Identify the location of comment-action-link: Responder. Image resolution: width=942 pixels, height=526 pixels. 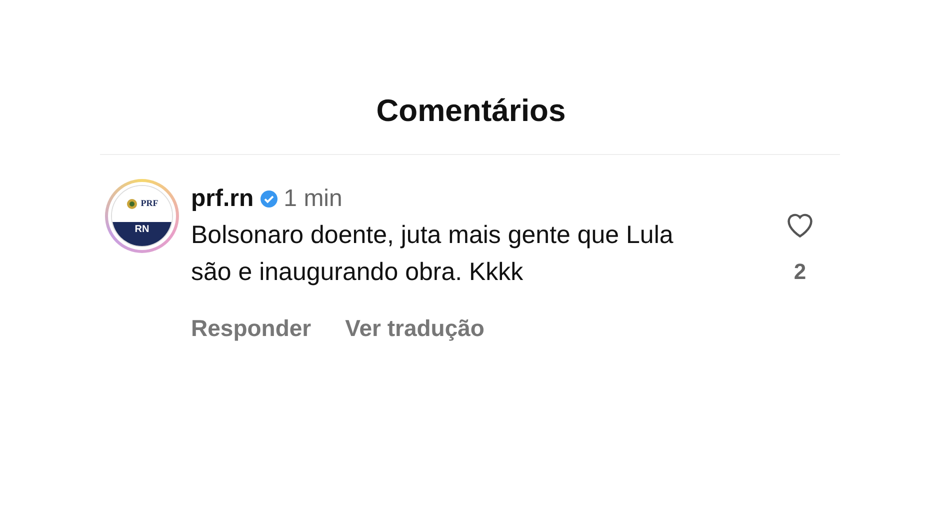
(251, 328).